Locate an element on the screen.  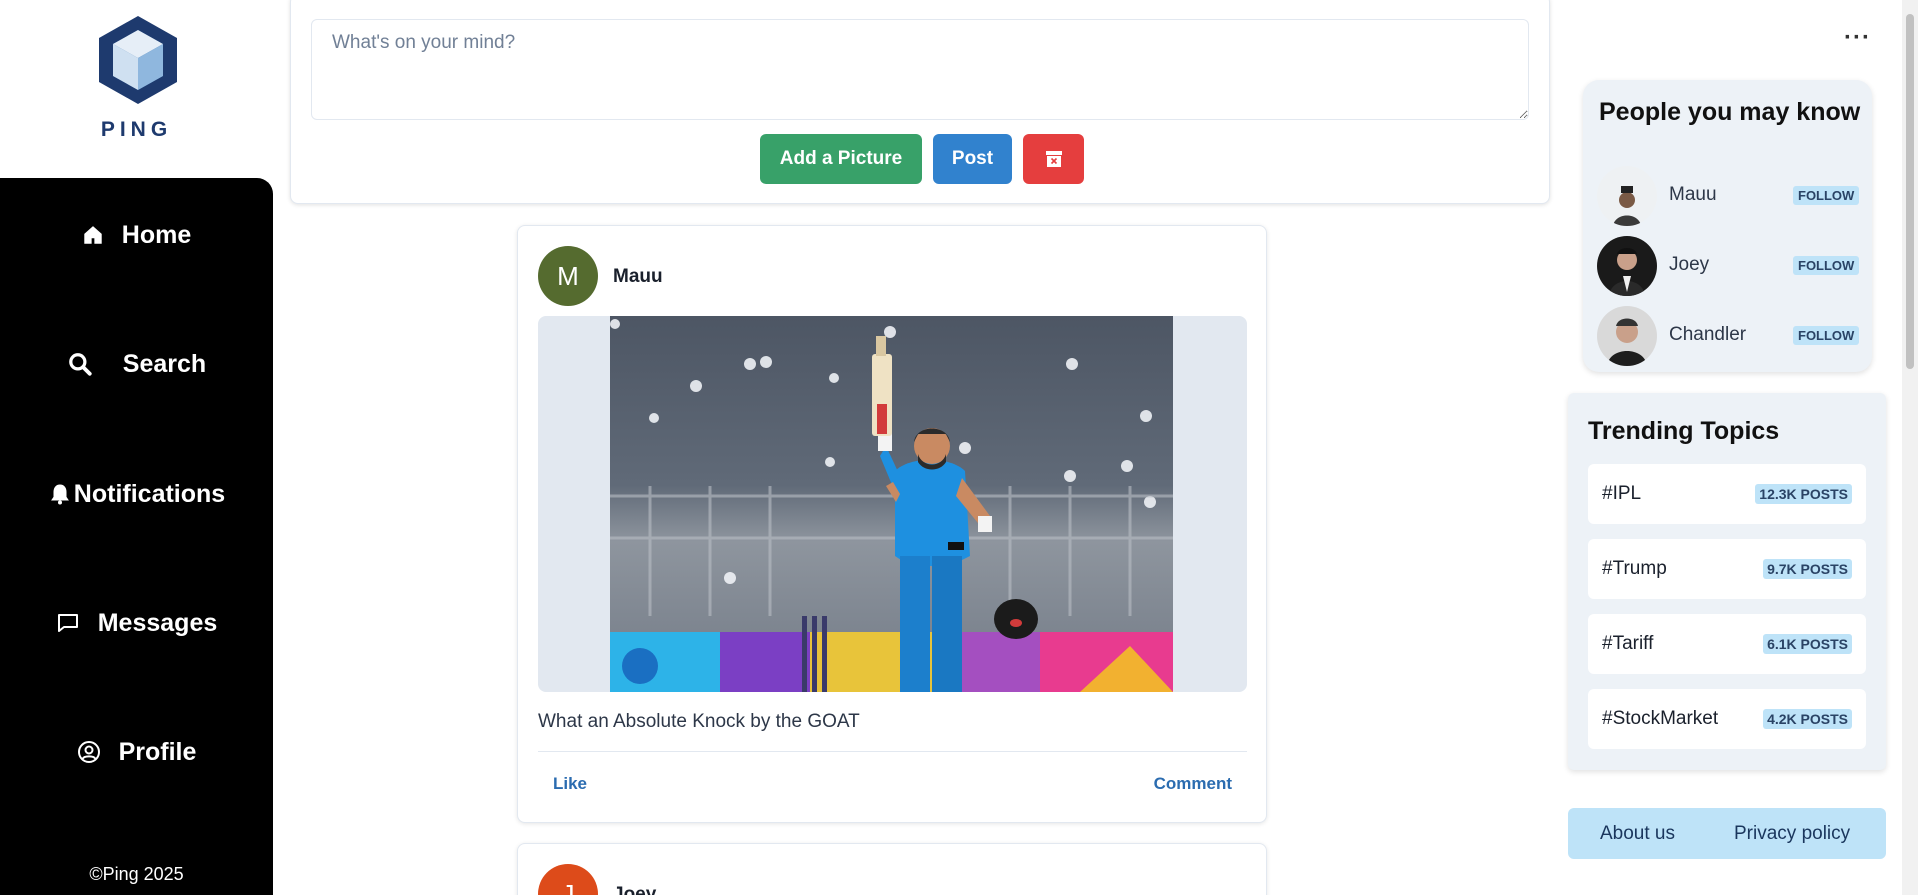
clear-button is located at coordinates (1053, 159).